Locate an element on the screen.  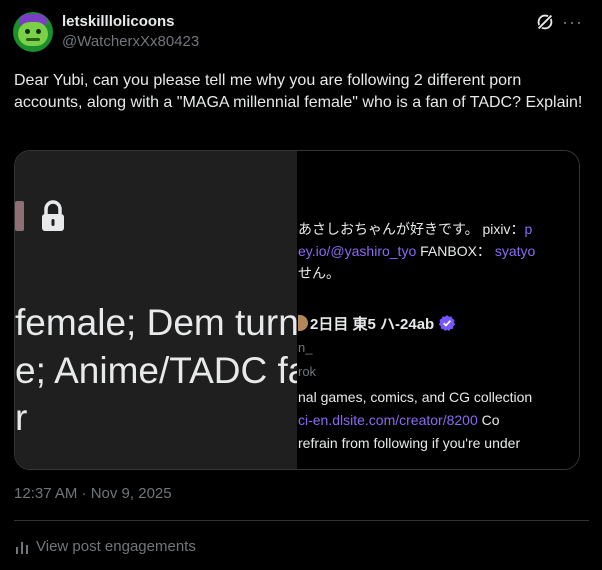
author-display-name: letskilllolicoons is located at coordinates (118, 21).